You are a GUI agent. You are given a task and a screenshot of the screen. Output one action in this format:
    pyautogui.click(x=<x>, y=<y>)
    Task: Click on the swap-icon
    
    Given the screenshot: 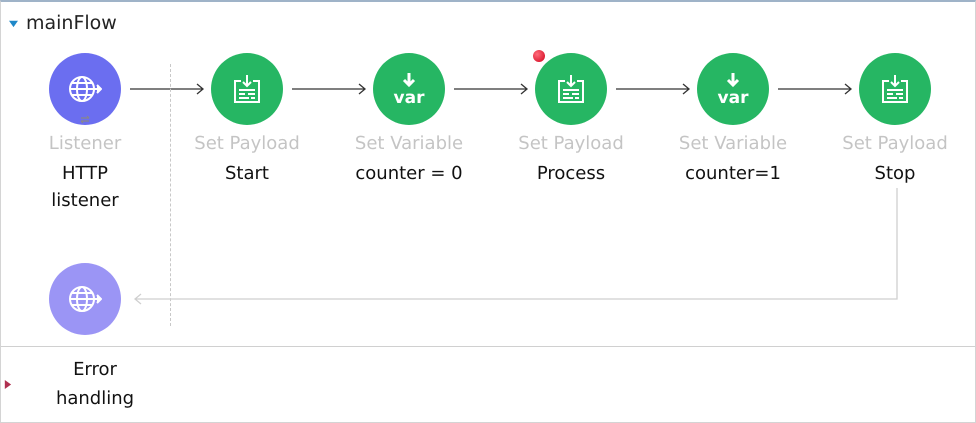 What is the action you would take?
    pyautogui.click(x=85, y=119)
    